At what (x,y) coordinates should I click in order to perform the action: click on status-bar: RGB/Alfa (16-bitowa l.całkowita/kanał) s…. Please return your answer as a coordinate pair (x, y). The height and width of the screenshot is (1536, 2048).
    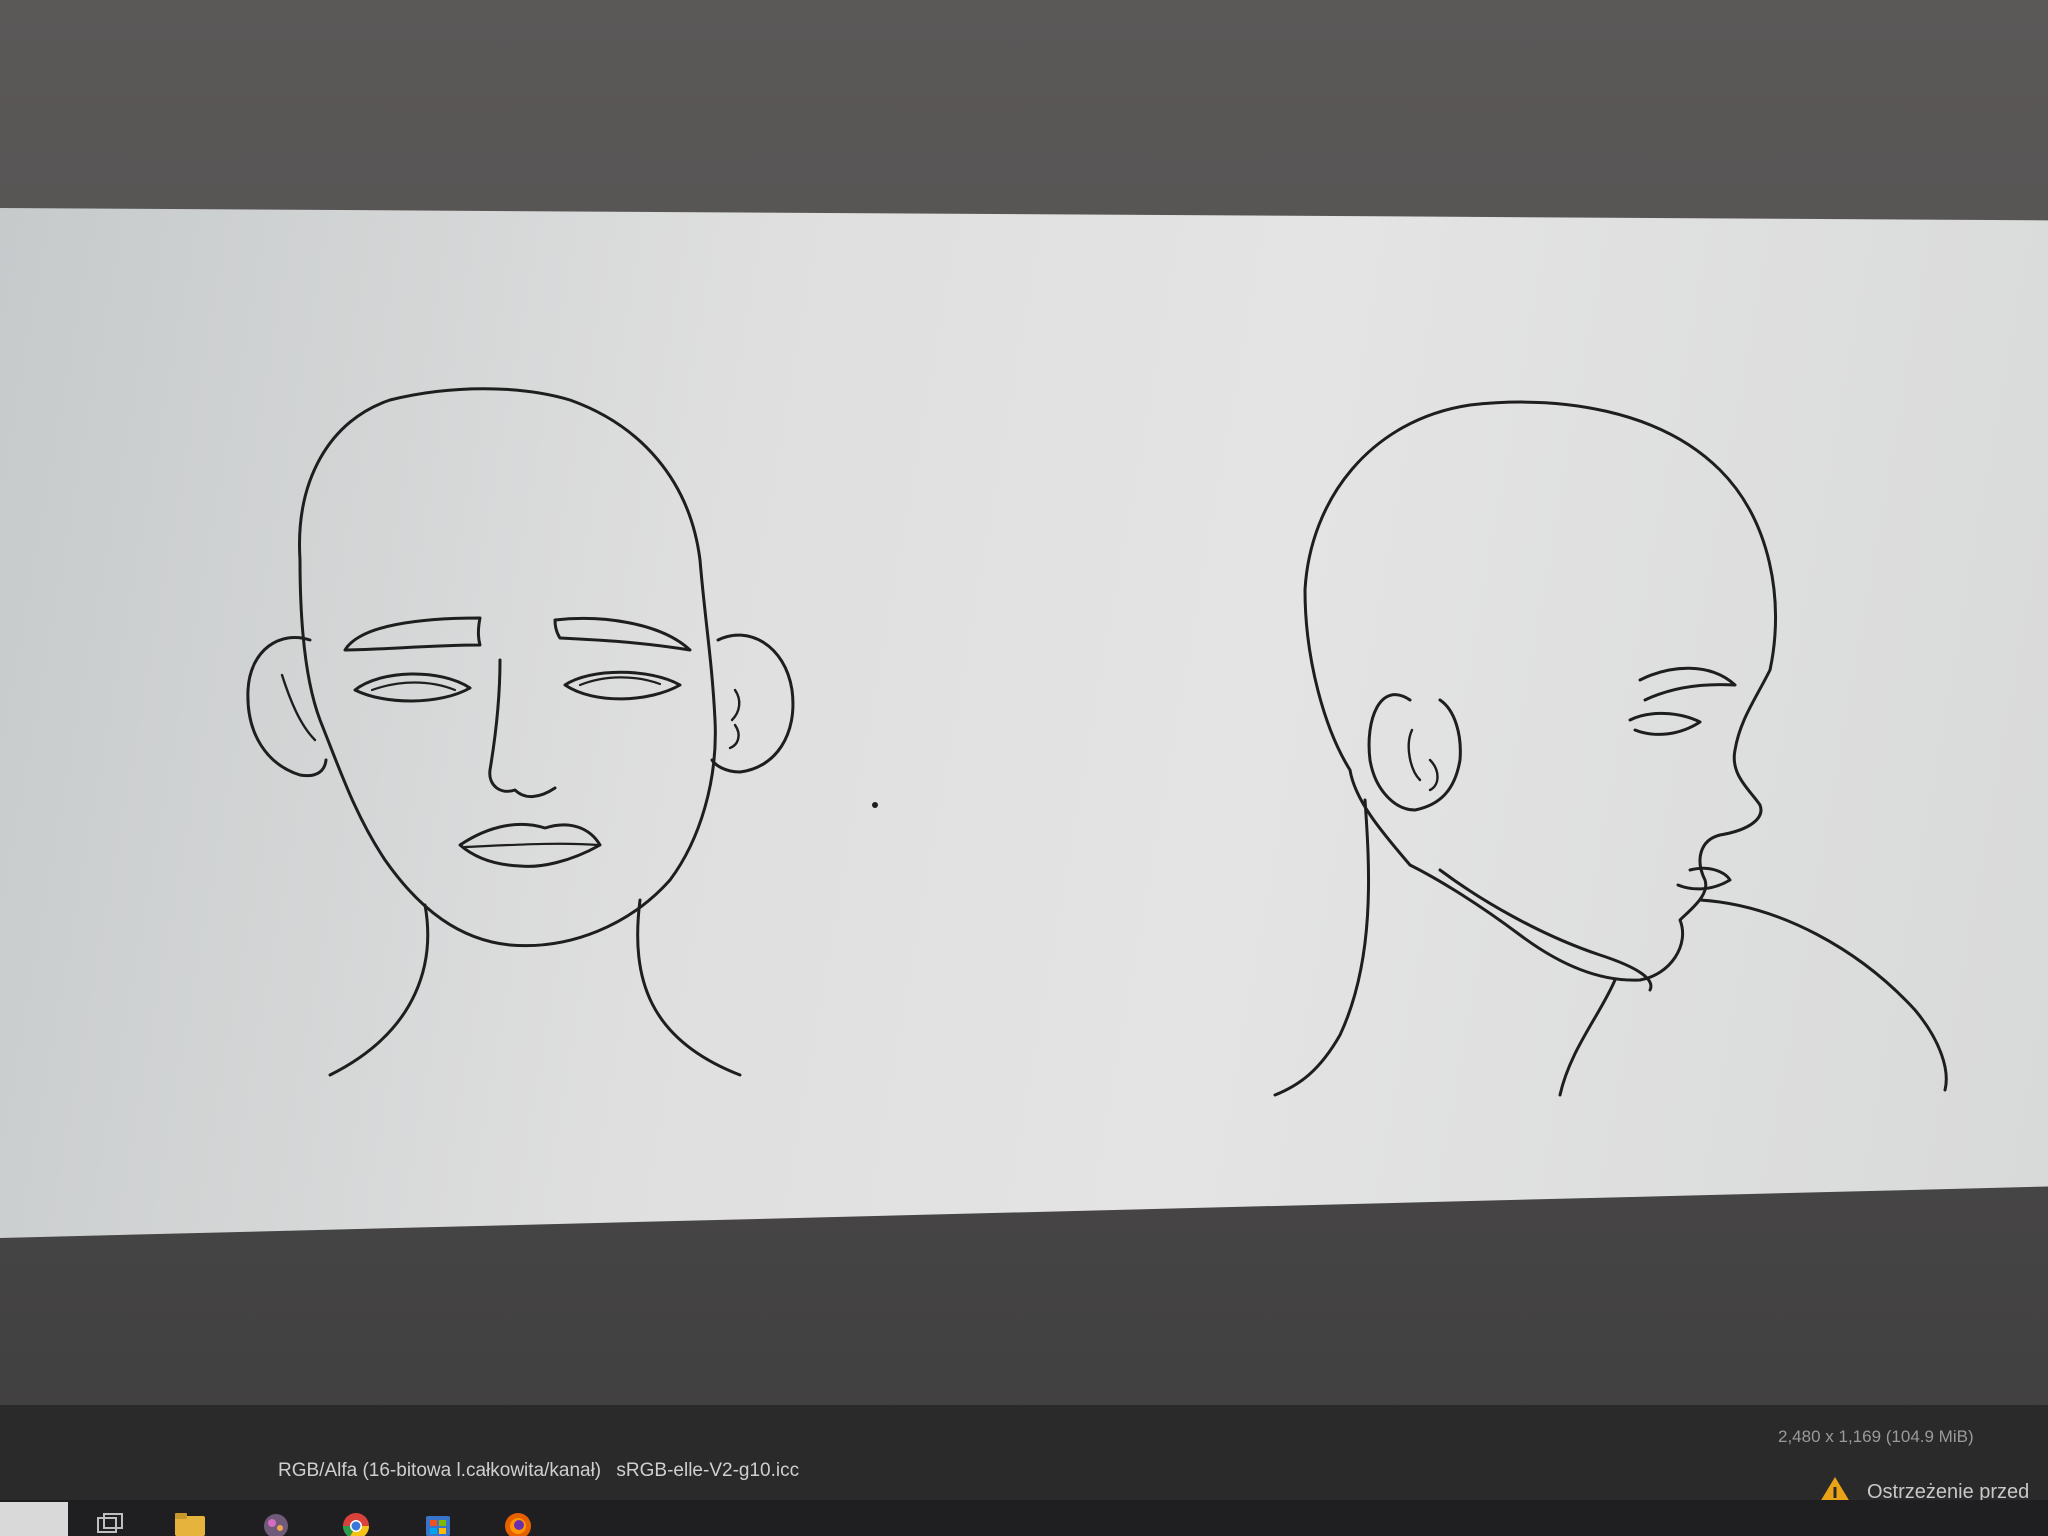
    Looking at the image, I should click on (1024, 1456).